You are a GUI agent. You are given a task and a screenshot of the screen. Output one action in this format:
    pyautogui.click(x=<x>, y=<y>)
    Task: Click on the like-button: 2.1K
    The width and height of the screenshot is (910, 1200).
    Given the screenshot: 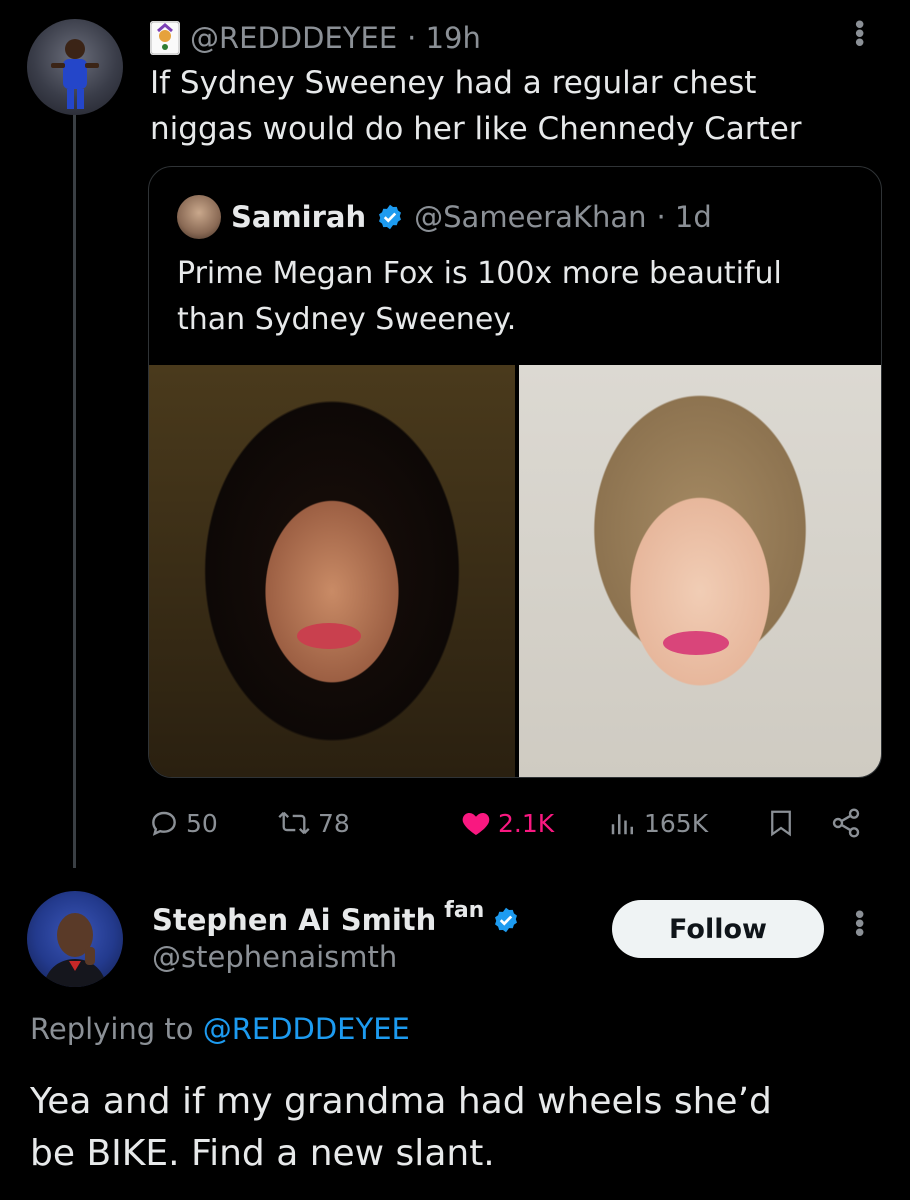 What is the action you would take?
    pyautogui.click(x=507, y=823)
    